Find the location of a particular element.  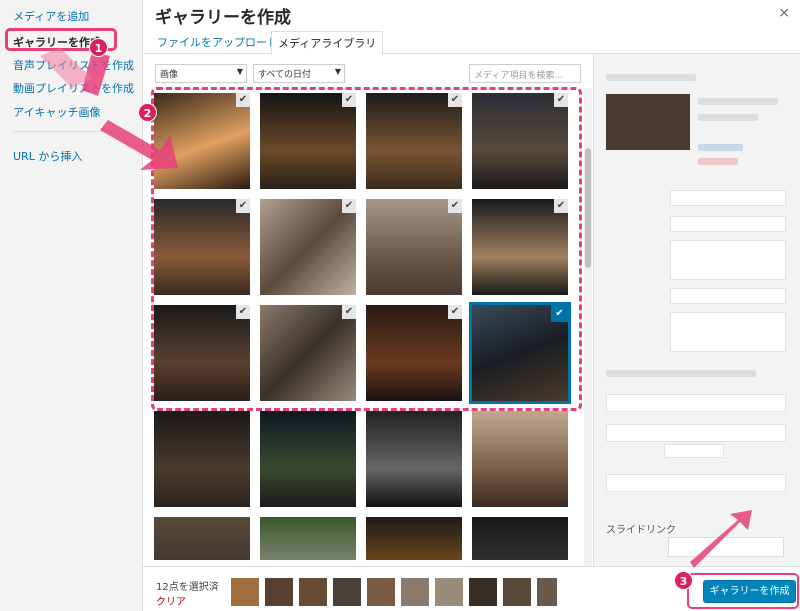

annotation-badge-1: 1 is located at coordinates (98, 47).